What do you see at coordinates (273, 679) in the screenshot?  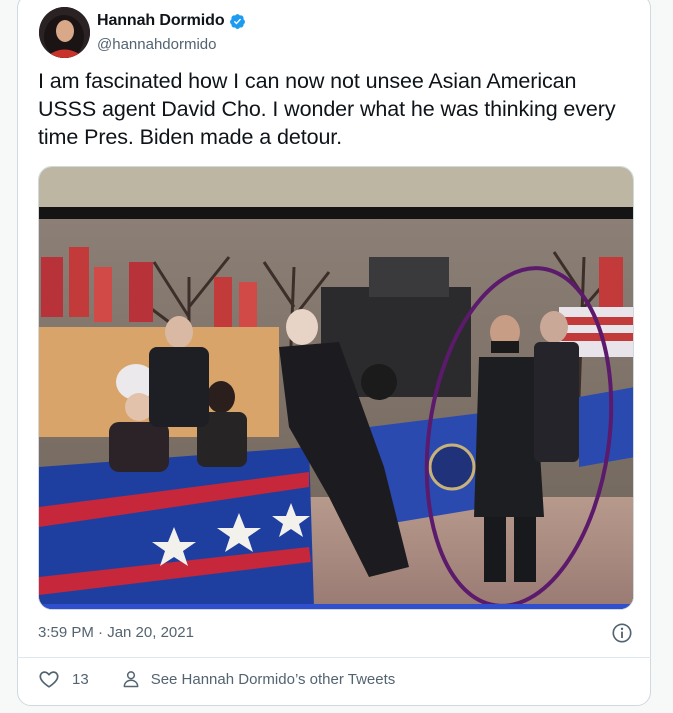 I see `see-other-tweets-link: See Hannah Dormido’s other Tweets` at bounding box center [273, 679].